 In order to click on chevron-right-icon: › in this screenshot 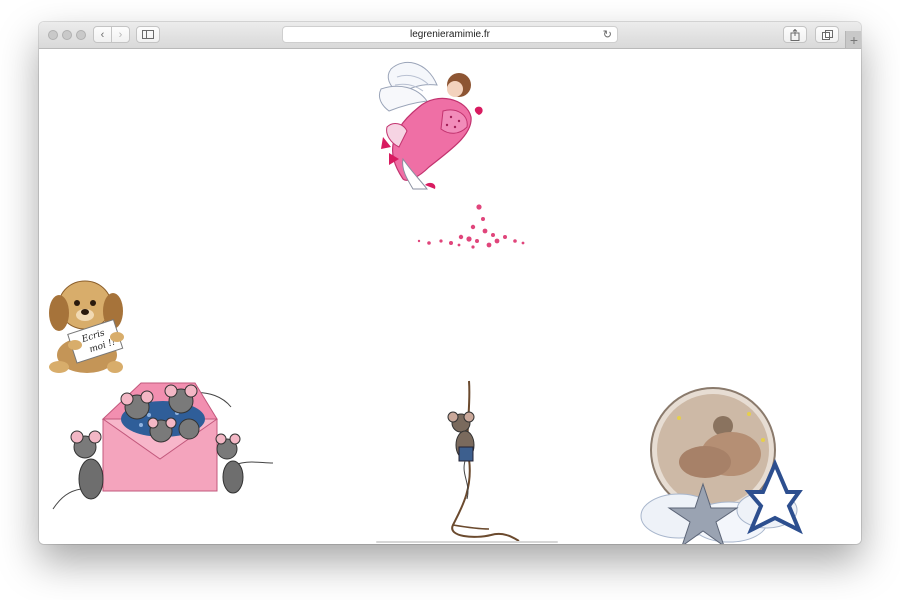, I will do `click(120, 34)`.